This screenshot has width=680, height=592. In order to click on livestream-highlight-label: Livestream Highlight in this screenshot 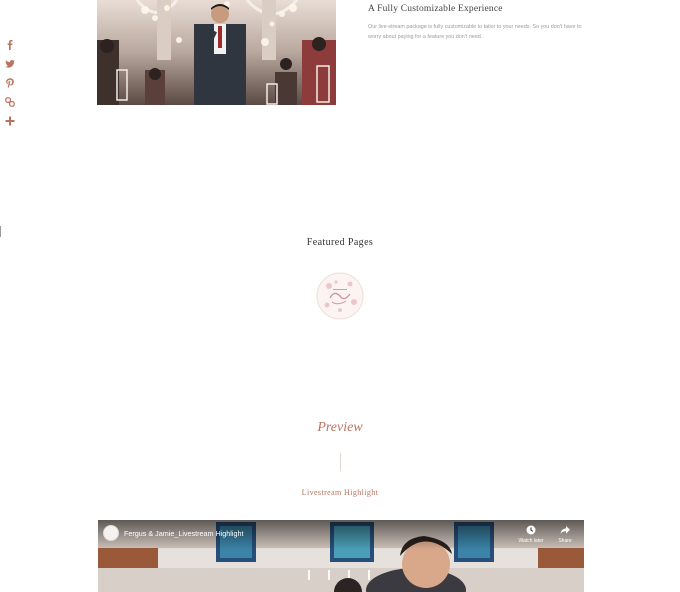, I will do `click(340, 492)`.